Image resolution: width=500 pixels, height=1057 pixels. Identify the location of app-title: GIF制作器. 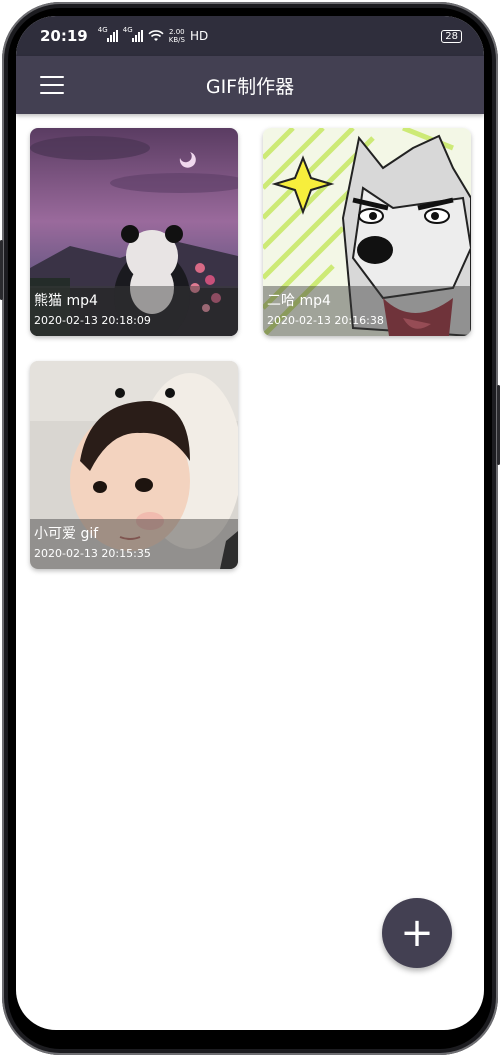
(250, 86).